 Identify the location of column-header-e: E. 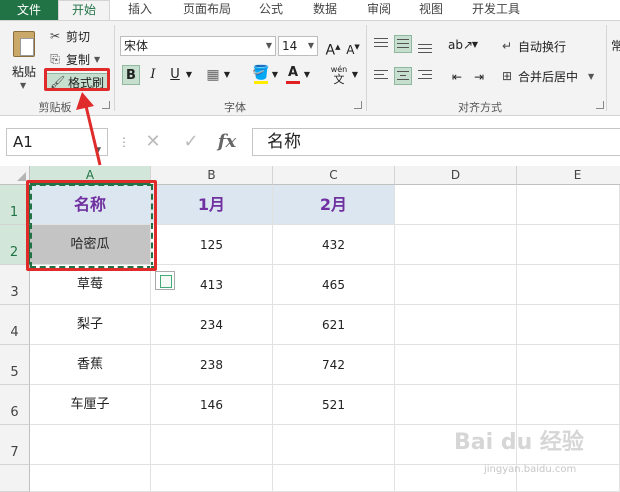
(568, 175).